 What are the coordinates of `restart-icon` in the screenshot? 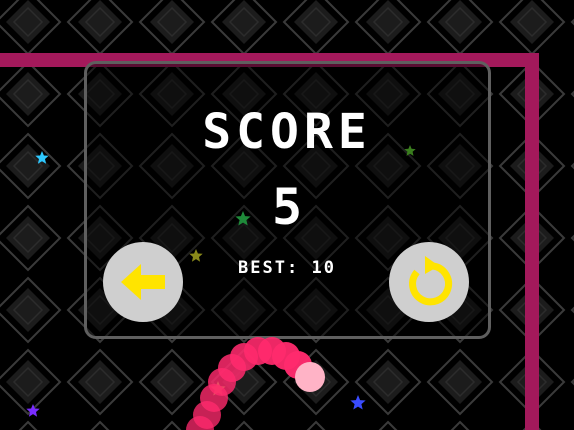 It's located at (431, 281).